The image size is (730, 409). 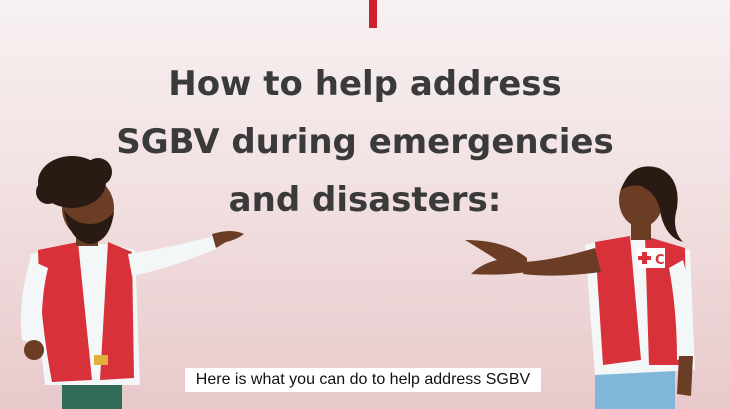 What do you see at coordinates (660, 260) in the screenshot?
I see `badge-text: C` at bounding box center [660, 260].